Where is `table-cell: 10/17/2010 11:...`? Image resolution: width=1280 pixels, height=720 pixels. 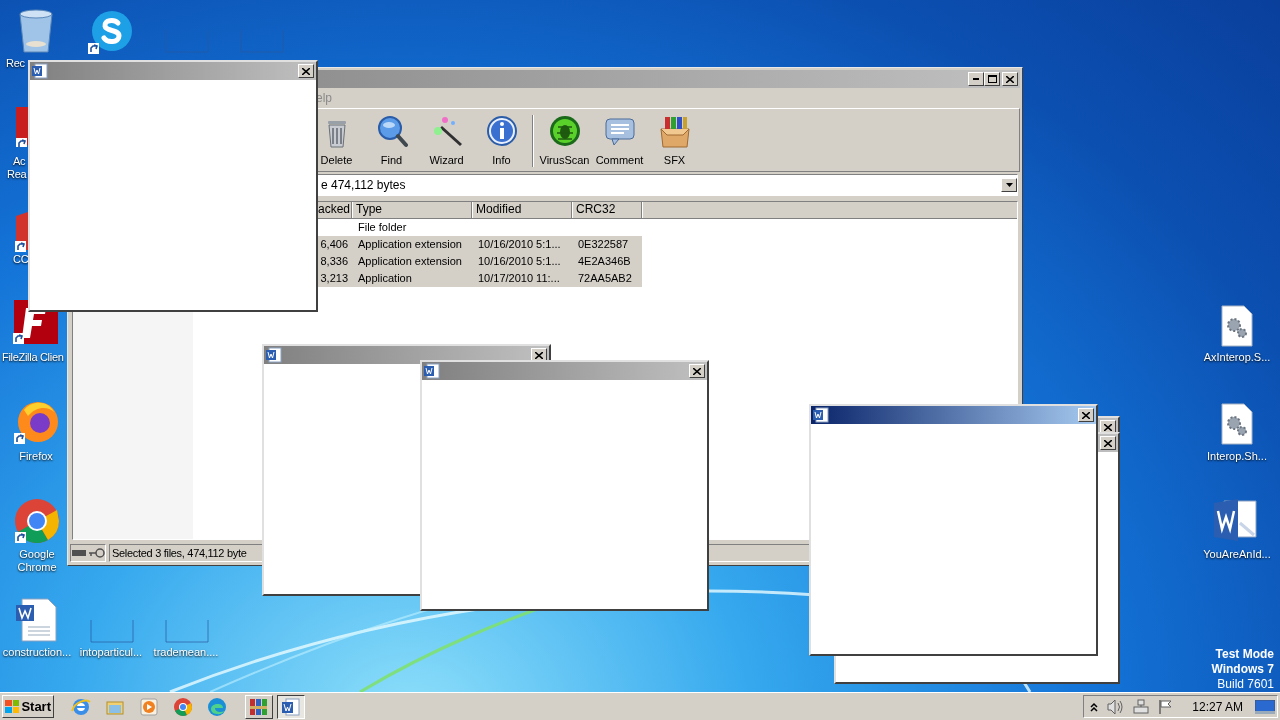
table-cell: 10/17/2010 11:... is located at coordinates (519, 278).